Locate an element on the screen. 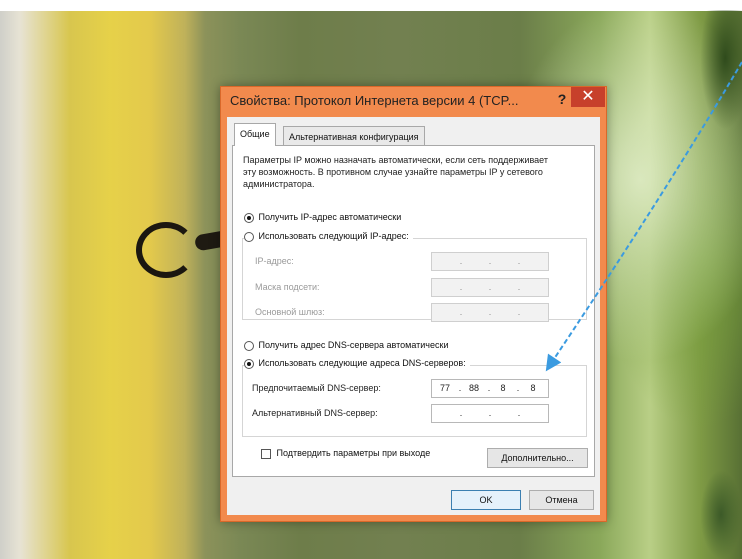  preferred-dns-octet-4: 8 is located at coordinates (533, 388).